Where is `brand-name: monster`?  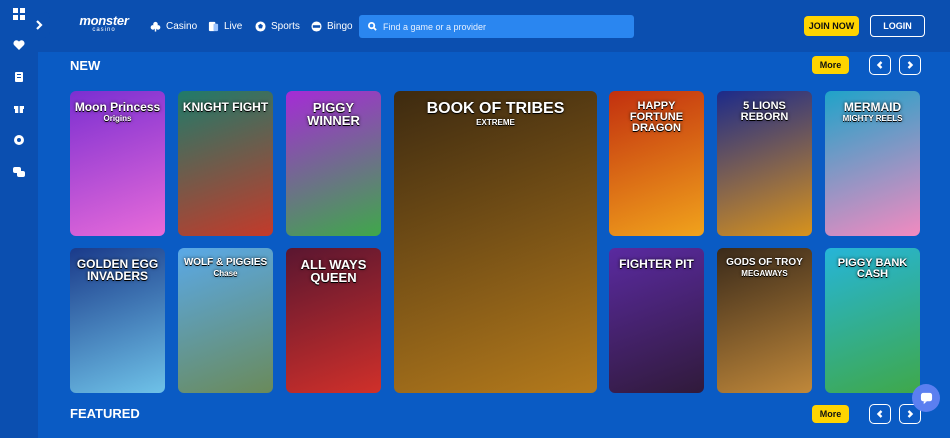 brand-name: monster is located at coordinates (104, 20).